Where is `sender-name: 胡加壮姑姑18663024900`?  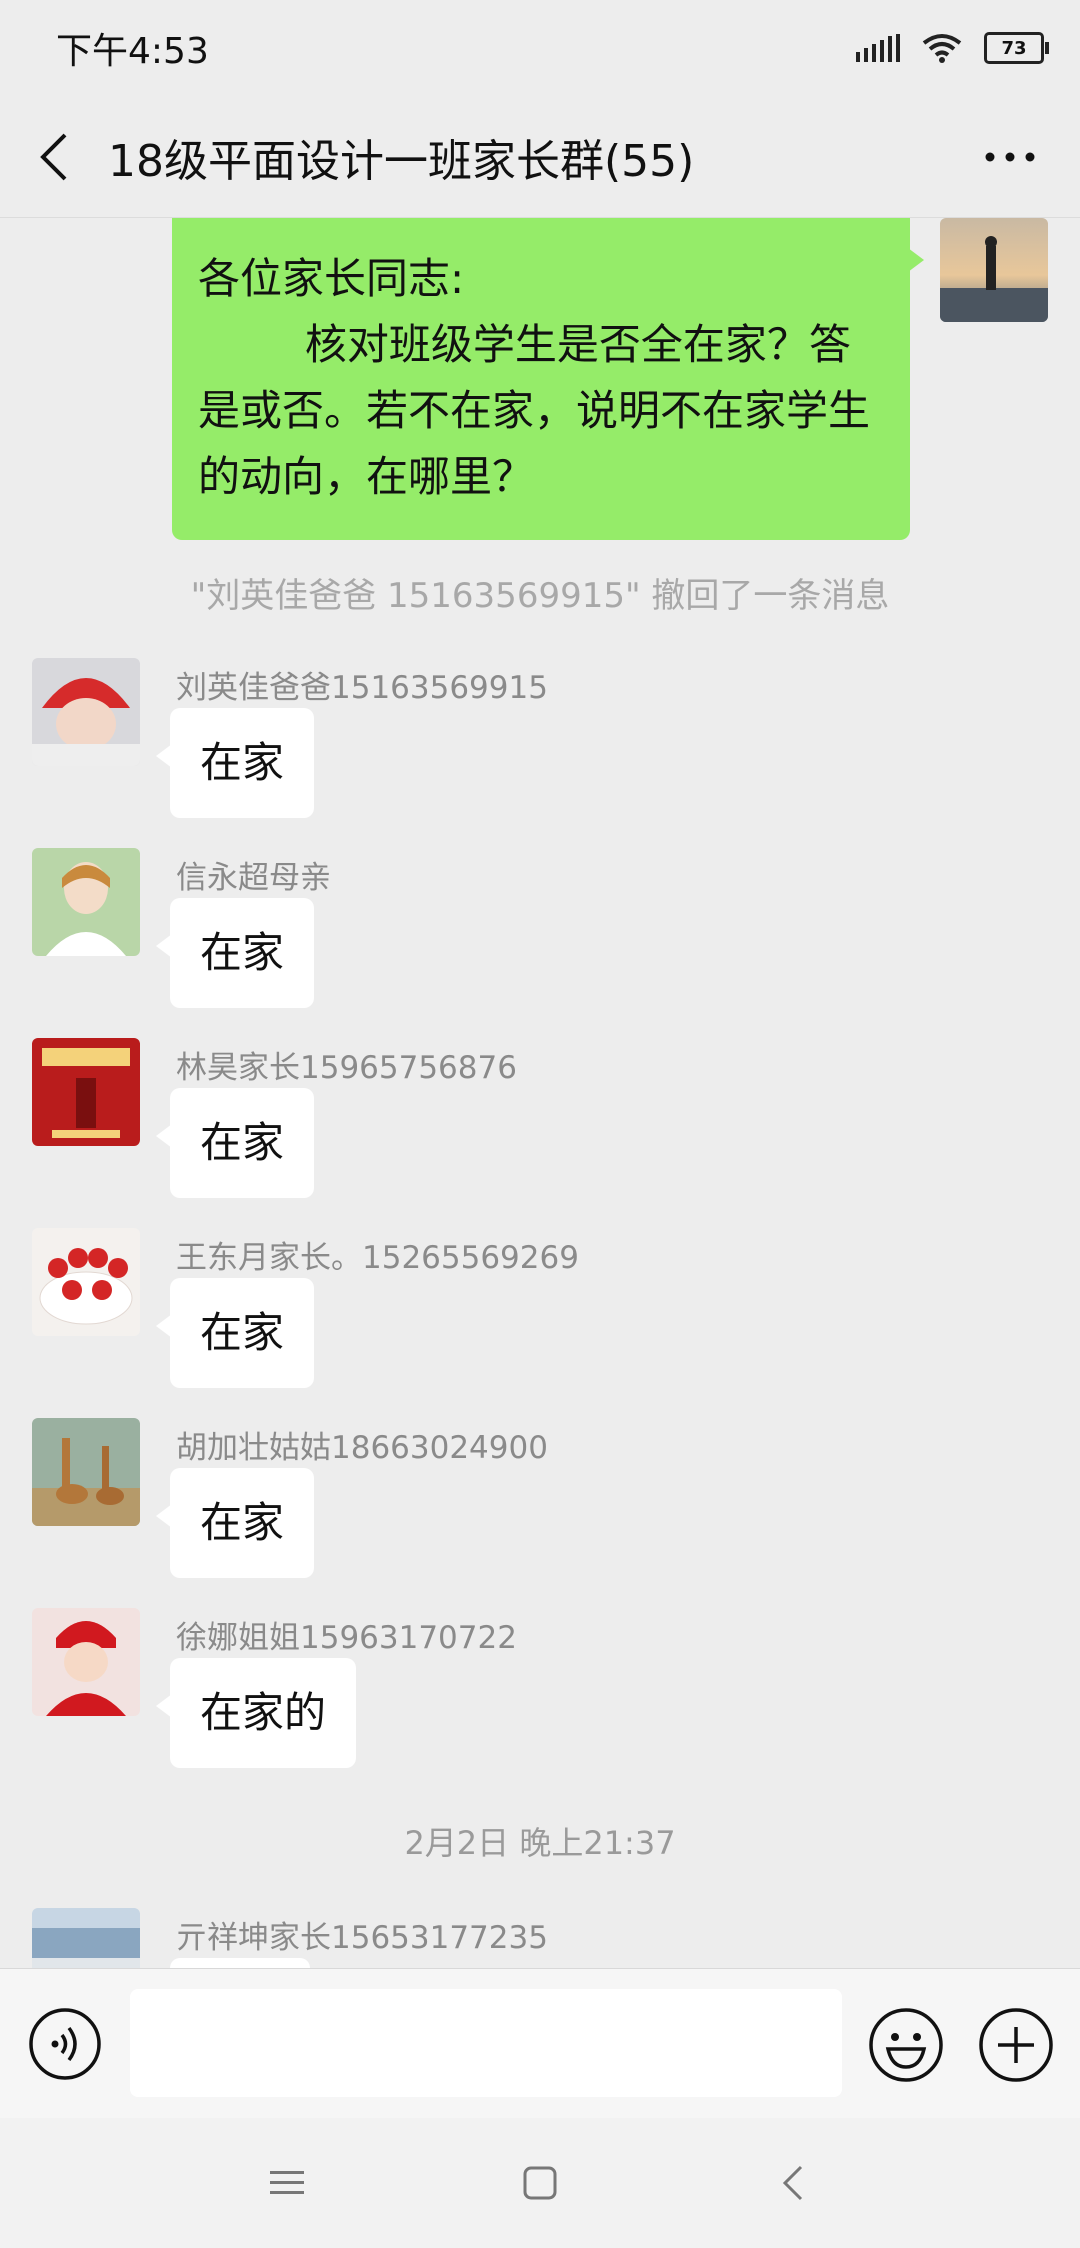 sender-name: 胡加壮姑姑18663024900 is located at coordinates (362, 1448).